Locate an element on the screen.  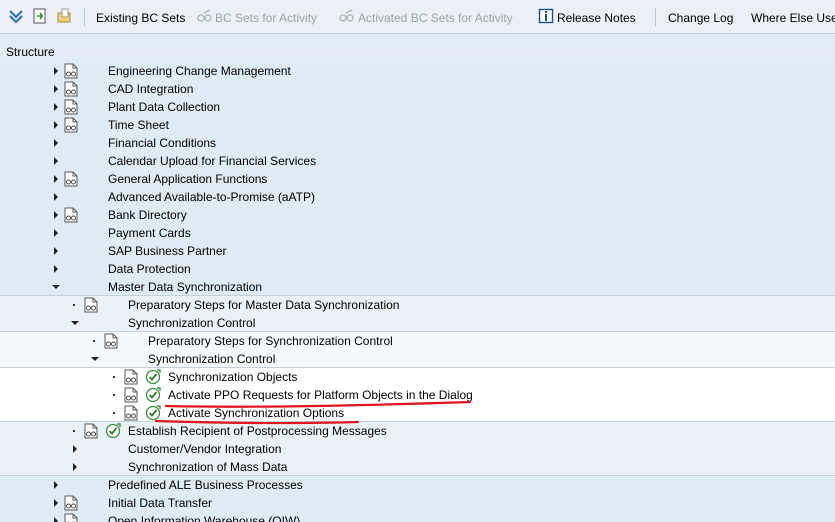
structure-header: Structure is located at coordinates (417, 52).